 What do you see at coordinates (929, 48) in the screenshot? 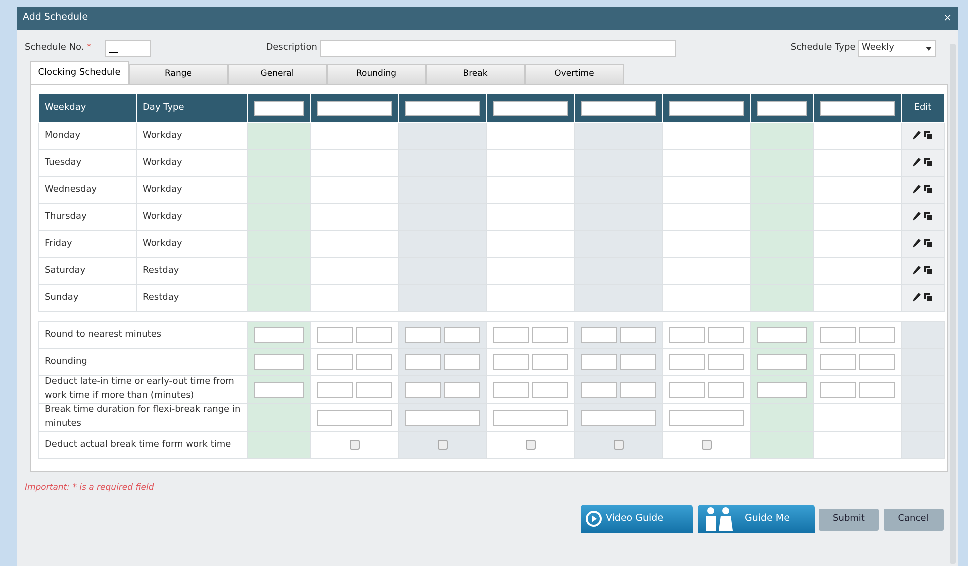
I see `caret-icon` at bounding box center [929, 48].